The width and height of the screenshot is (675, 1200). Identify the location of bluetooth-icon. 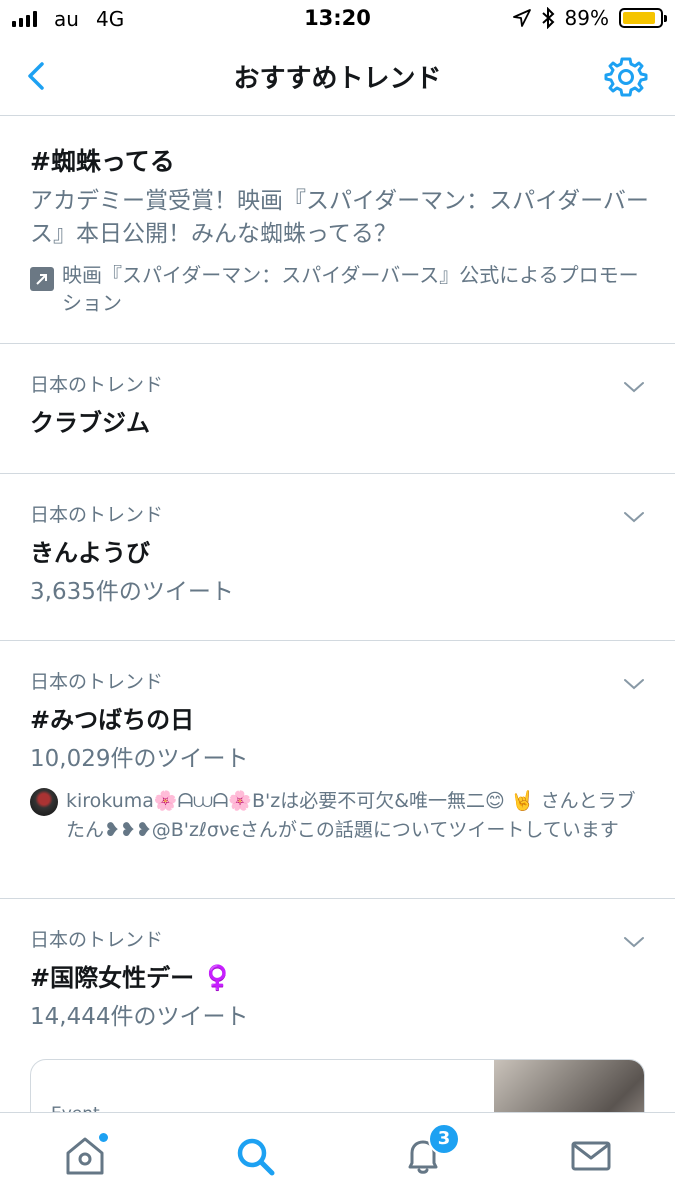
(547, 18).